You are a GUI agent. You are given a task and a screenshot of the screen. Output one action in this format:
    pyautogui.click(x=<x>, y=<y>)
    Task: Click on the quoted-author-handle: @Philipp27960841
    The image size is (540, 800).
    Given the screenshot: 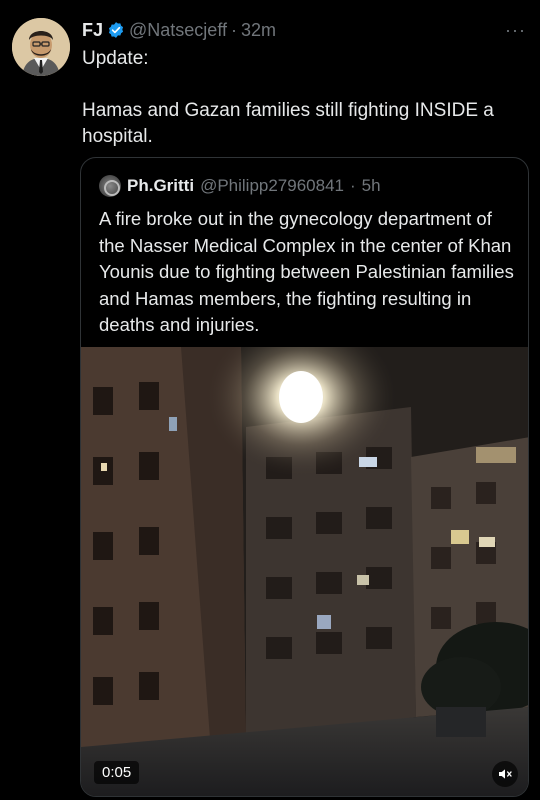 What is the action you would take?
    pyautogui.click(x=272, y=186)
    